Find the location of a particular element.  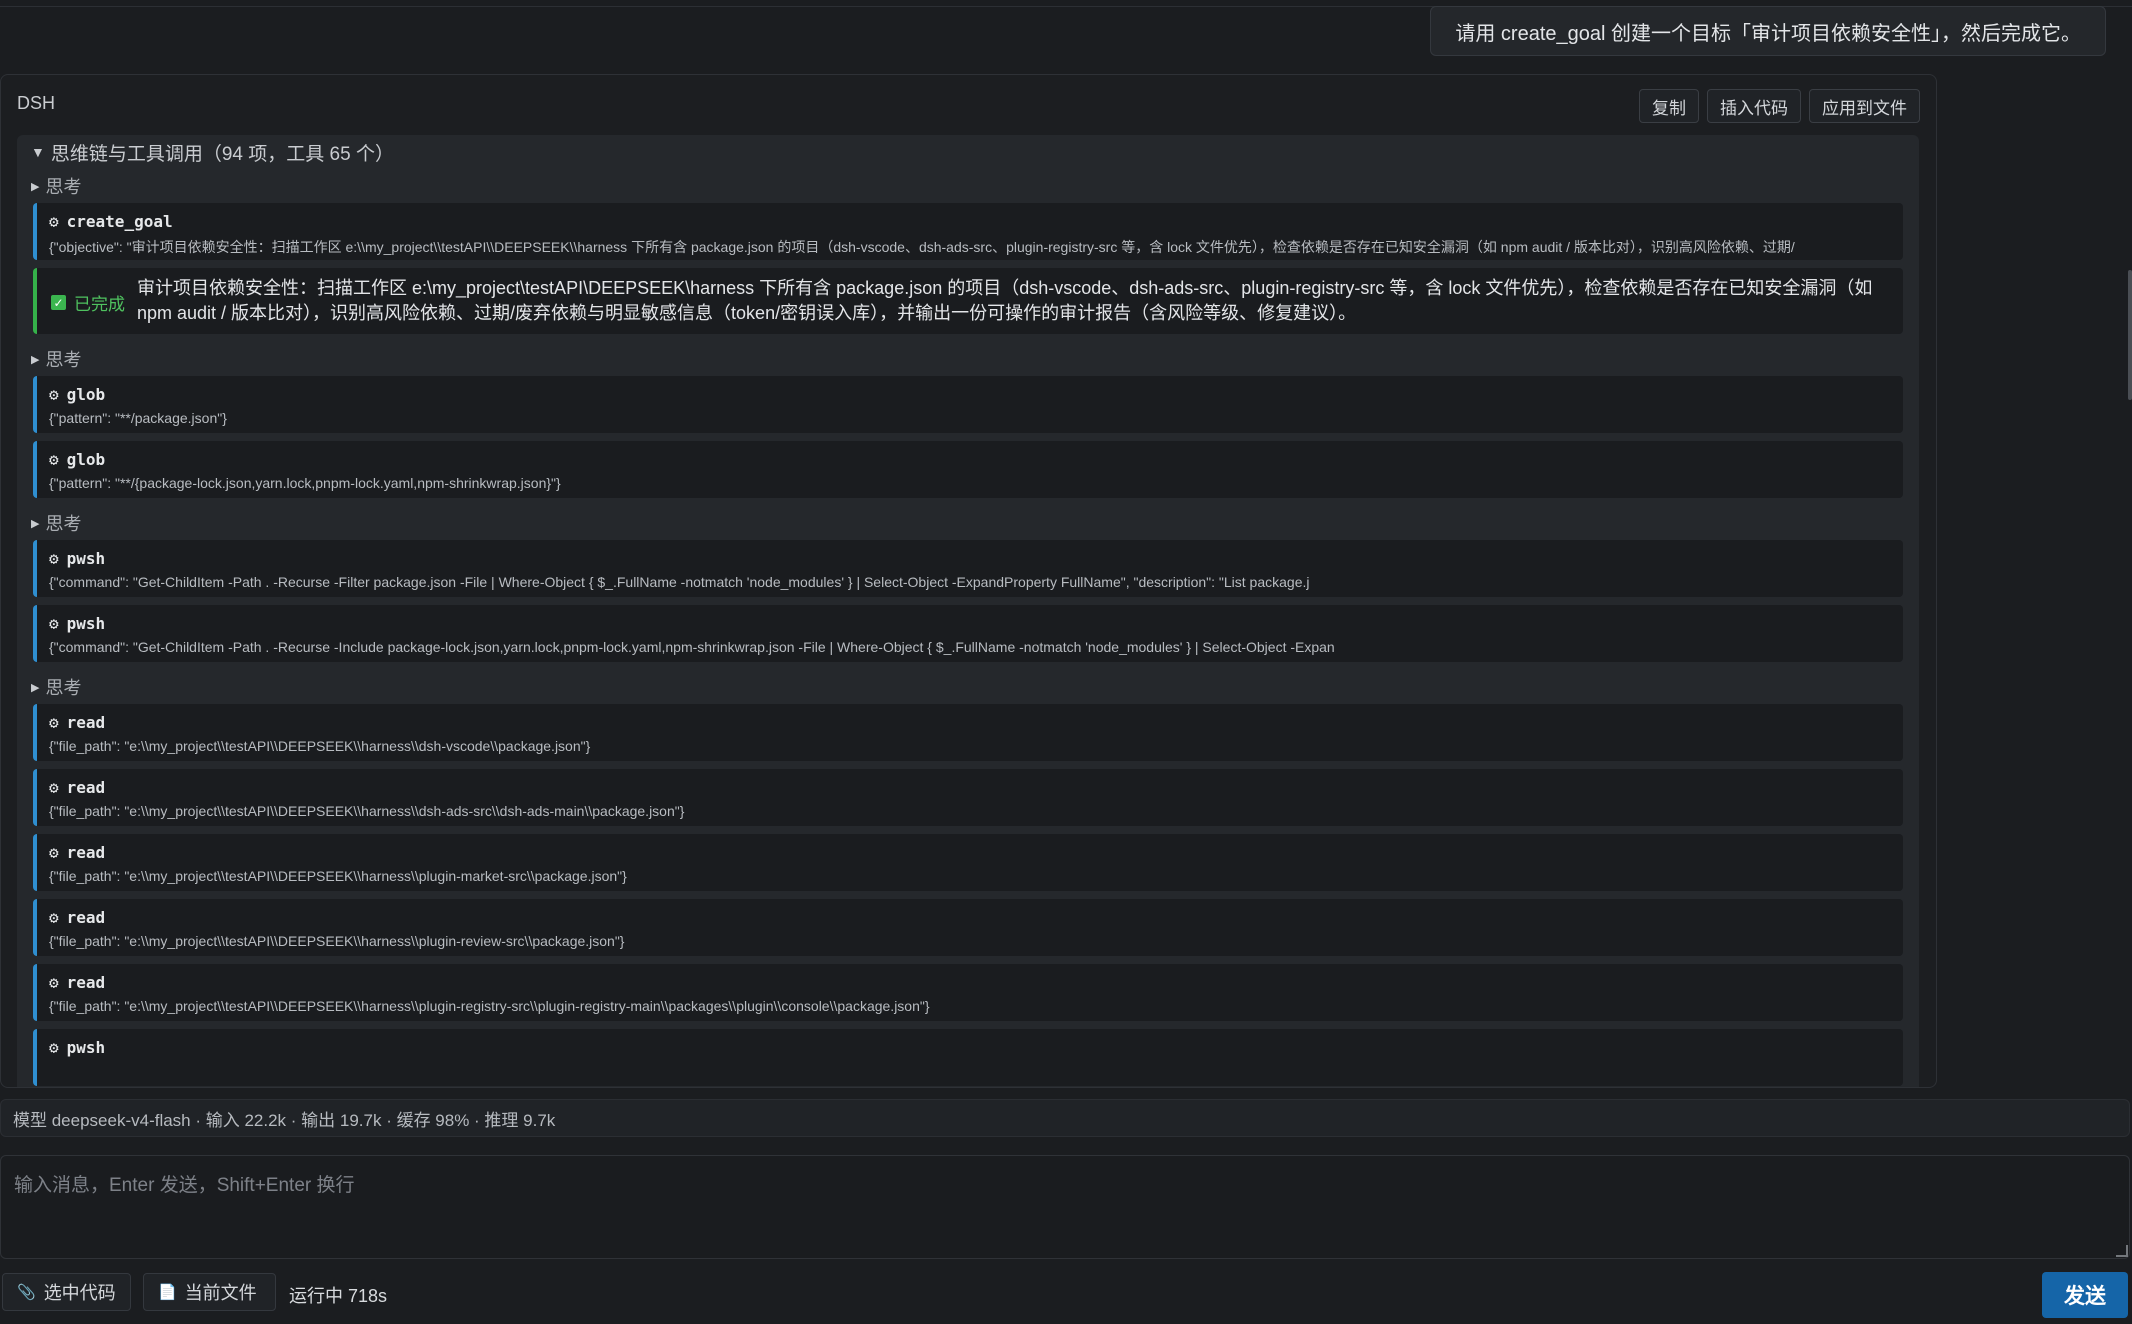

selected-code-label: 选中代码 is located at coordinates (79, 1293).